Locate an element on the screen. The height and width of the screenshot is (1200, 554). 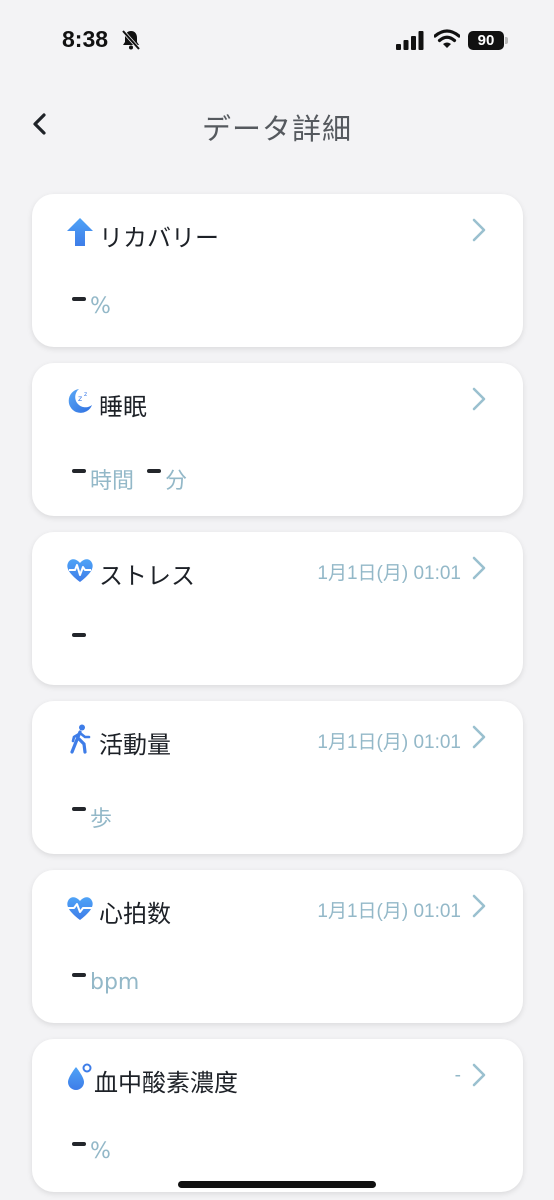
card-timestamp: - is located at coordinates (457, 1075).